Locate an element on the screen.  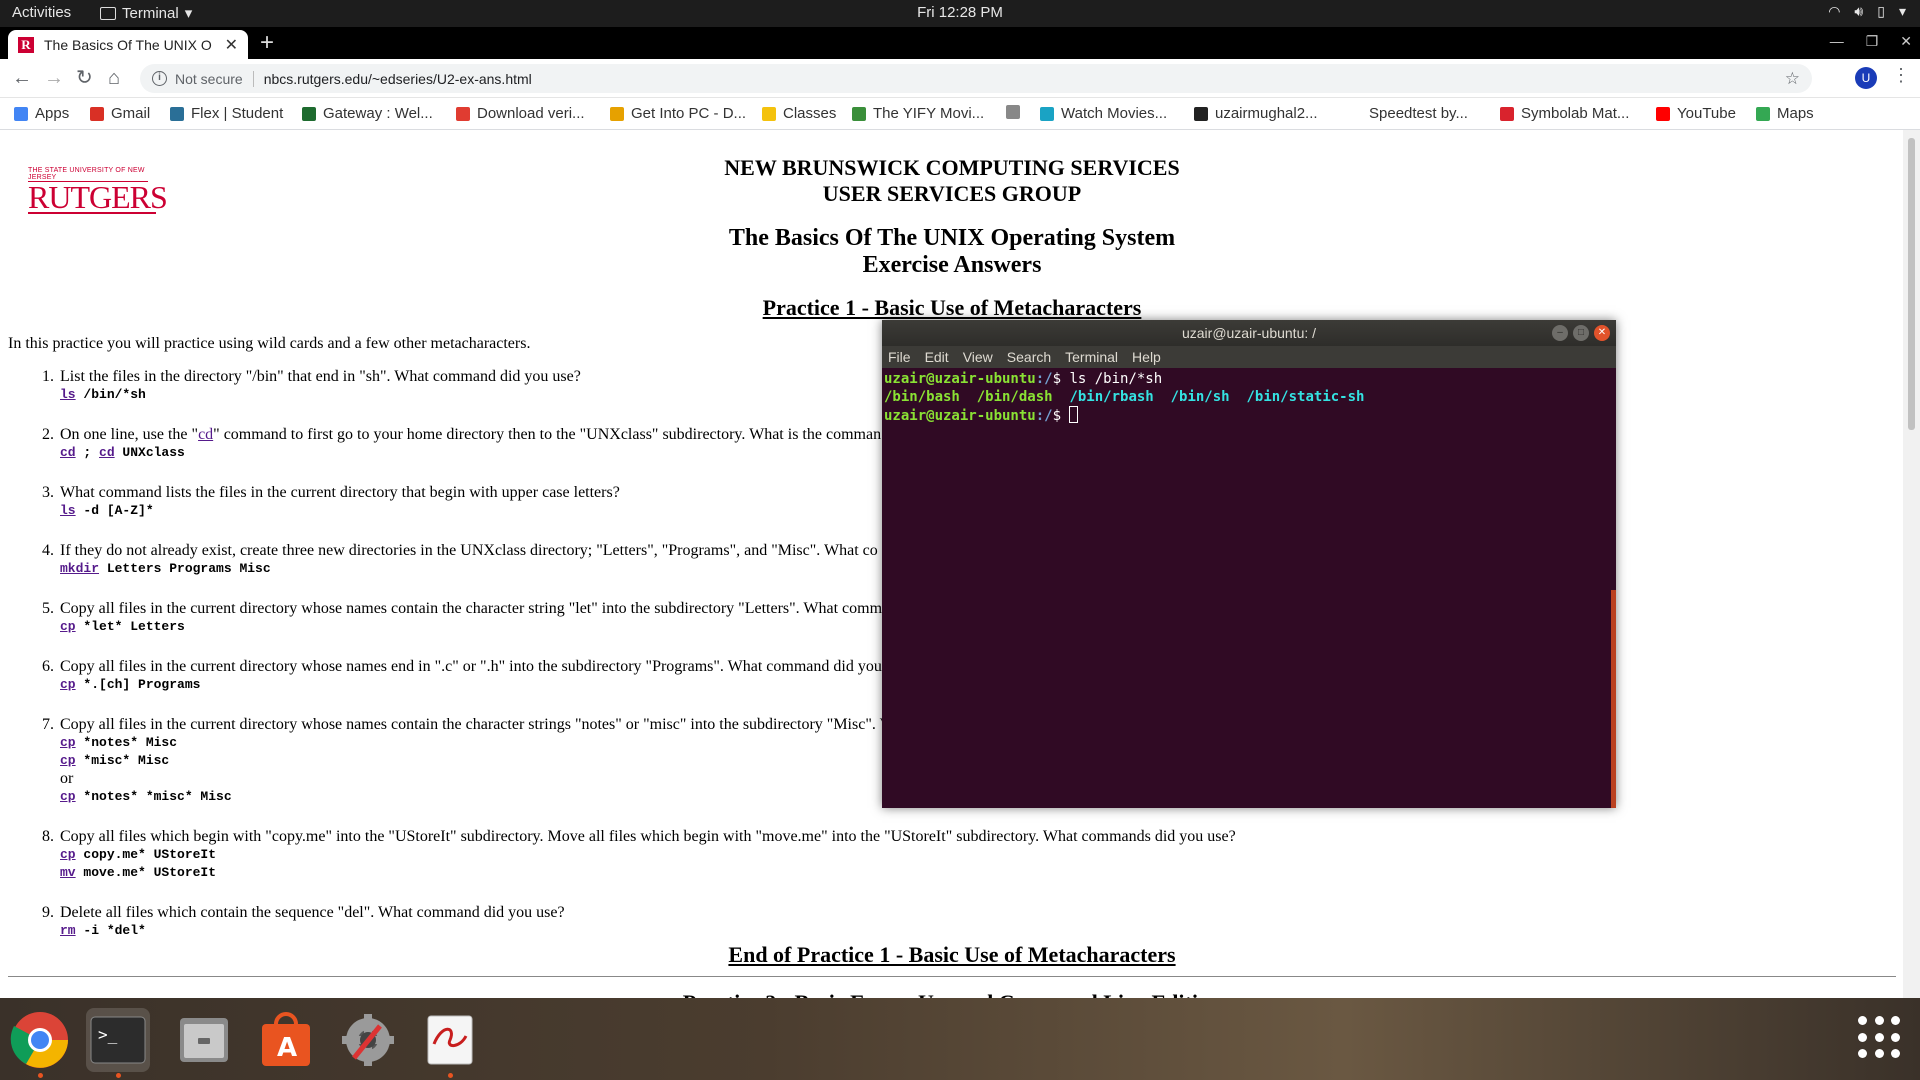
terminal-scrollbar is located at coordinates (1613, 699).